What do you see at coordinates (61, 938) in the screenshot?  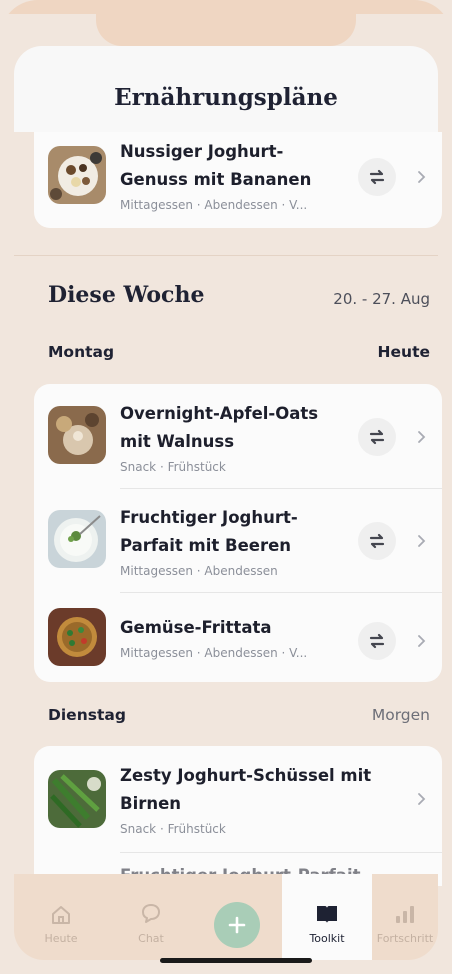 I see `tab-label: Heute` at bounding box center [61, 938].